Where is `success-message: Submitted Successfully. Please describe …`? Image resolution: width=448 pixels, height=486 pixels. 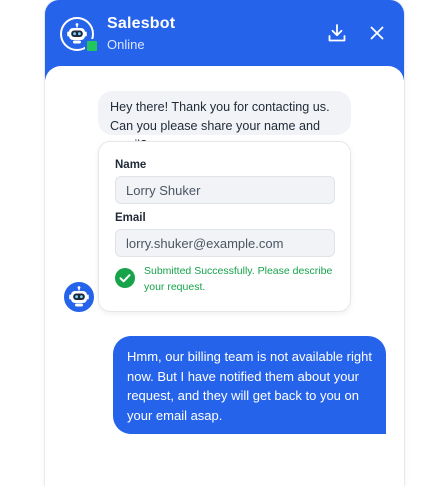 success-message: Submitted Successfully. Please describe … is located at coordinates (238, 279).